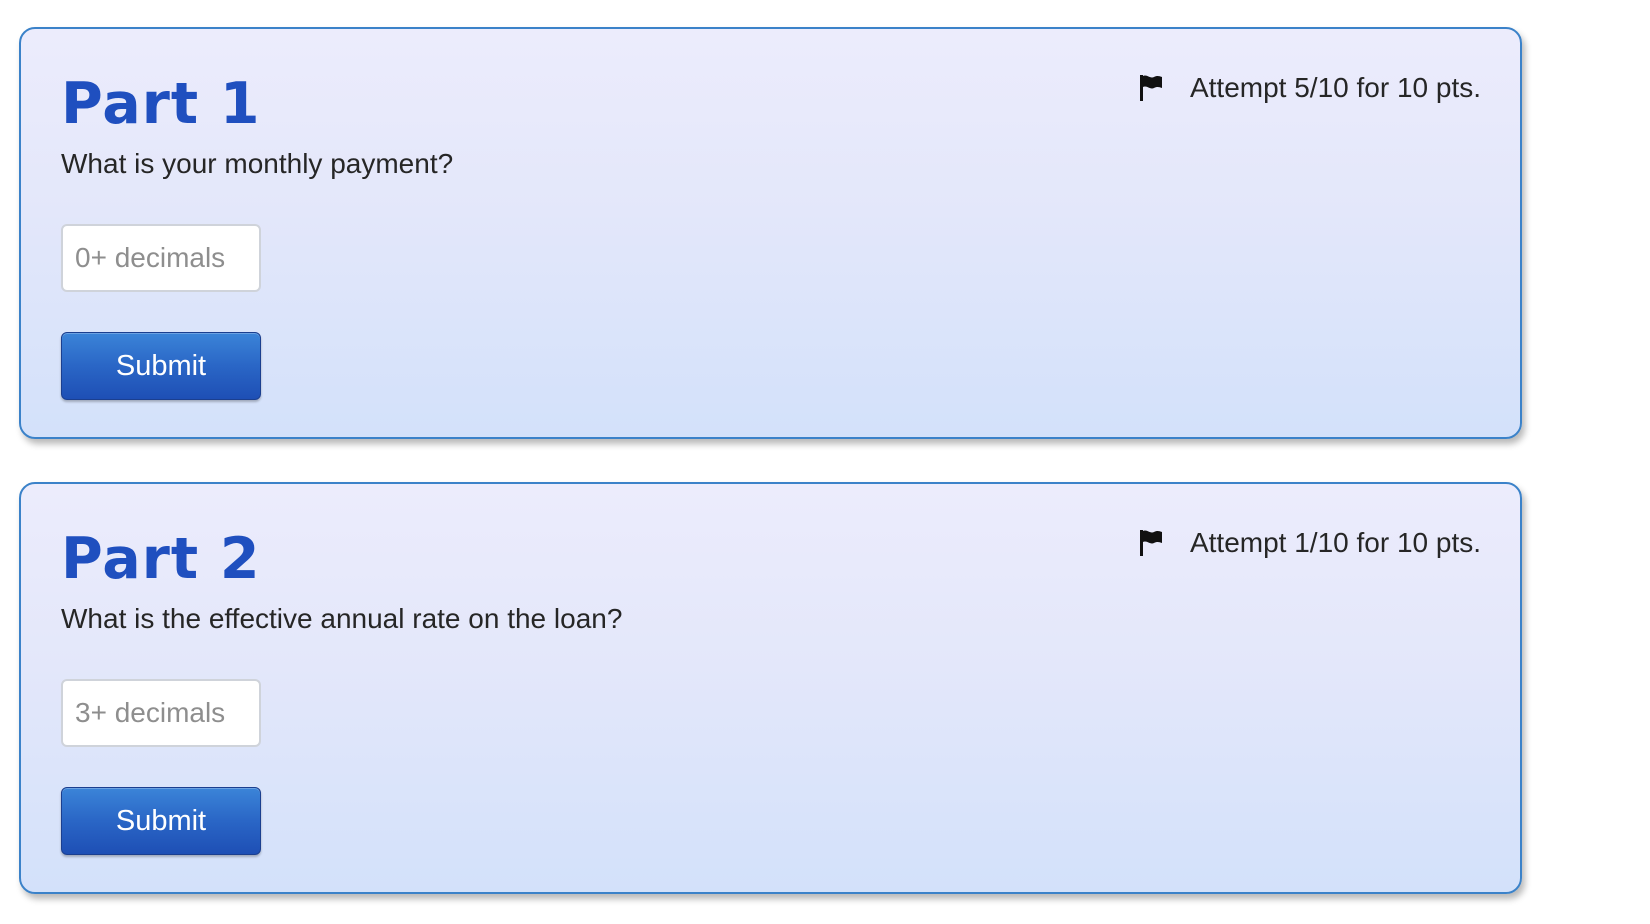 This screenshot has width=1650, height=924. I want to click on part-2-attempt-text: Attempt 1/10 for 10 pts., so click(1335, 542).